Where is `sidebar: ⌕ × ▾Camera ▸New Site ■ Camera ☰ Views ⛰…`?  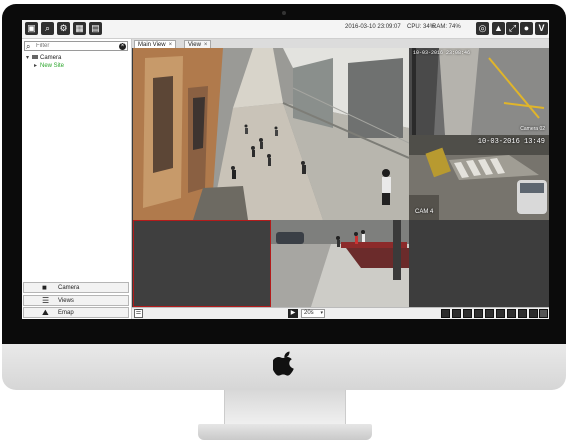 sidebar: ⌕ × ▾Camera ▸New Site ■ Camera ☰ Views ⛰… is located at coordinates (77, 179).